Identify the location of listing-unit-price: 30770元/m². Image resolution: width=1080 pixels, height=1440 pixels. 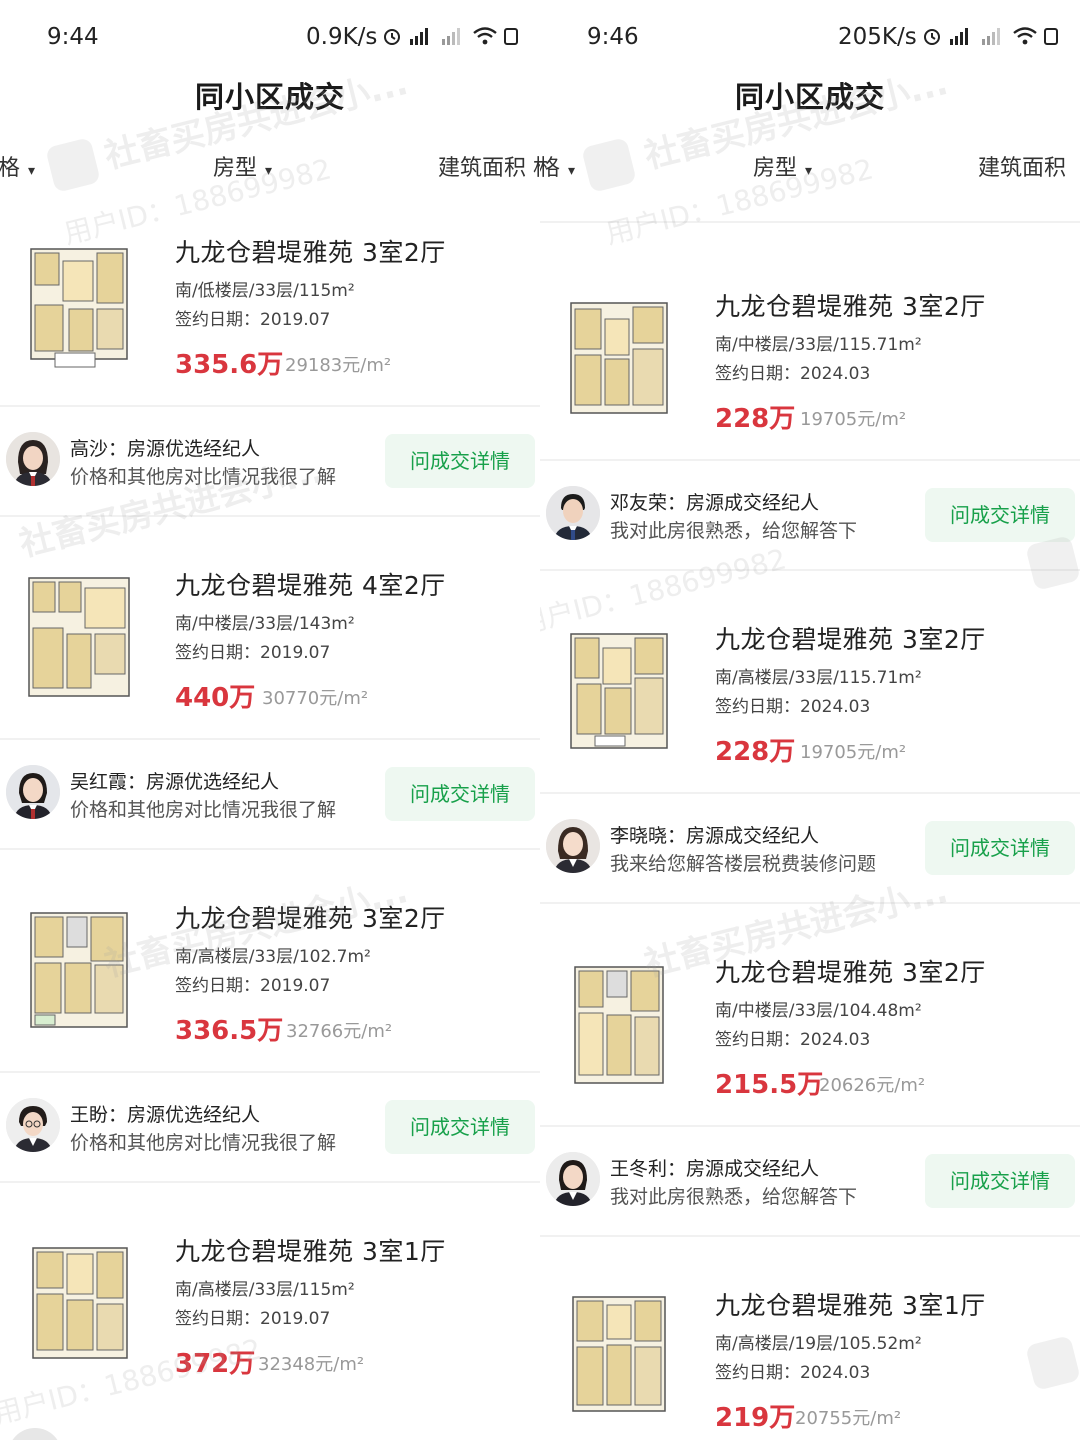
(315, 698).